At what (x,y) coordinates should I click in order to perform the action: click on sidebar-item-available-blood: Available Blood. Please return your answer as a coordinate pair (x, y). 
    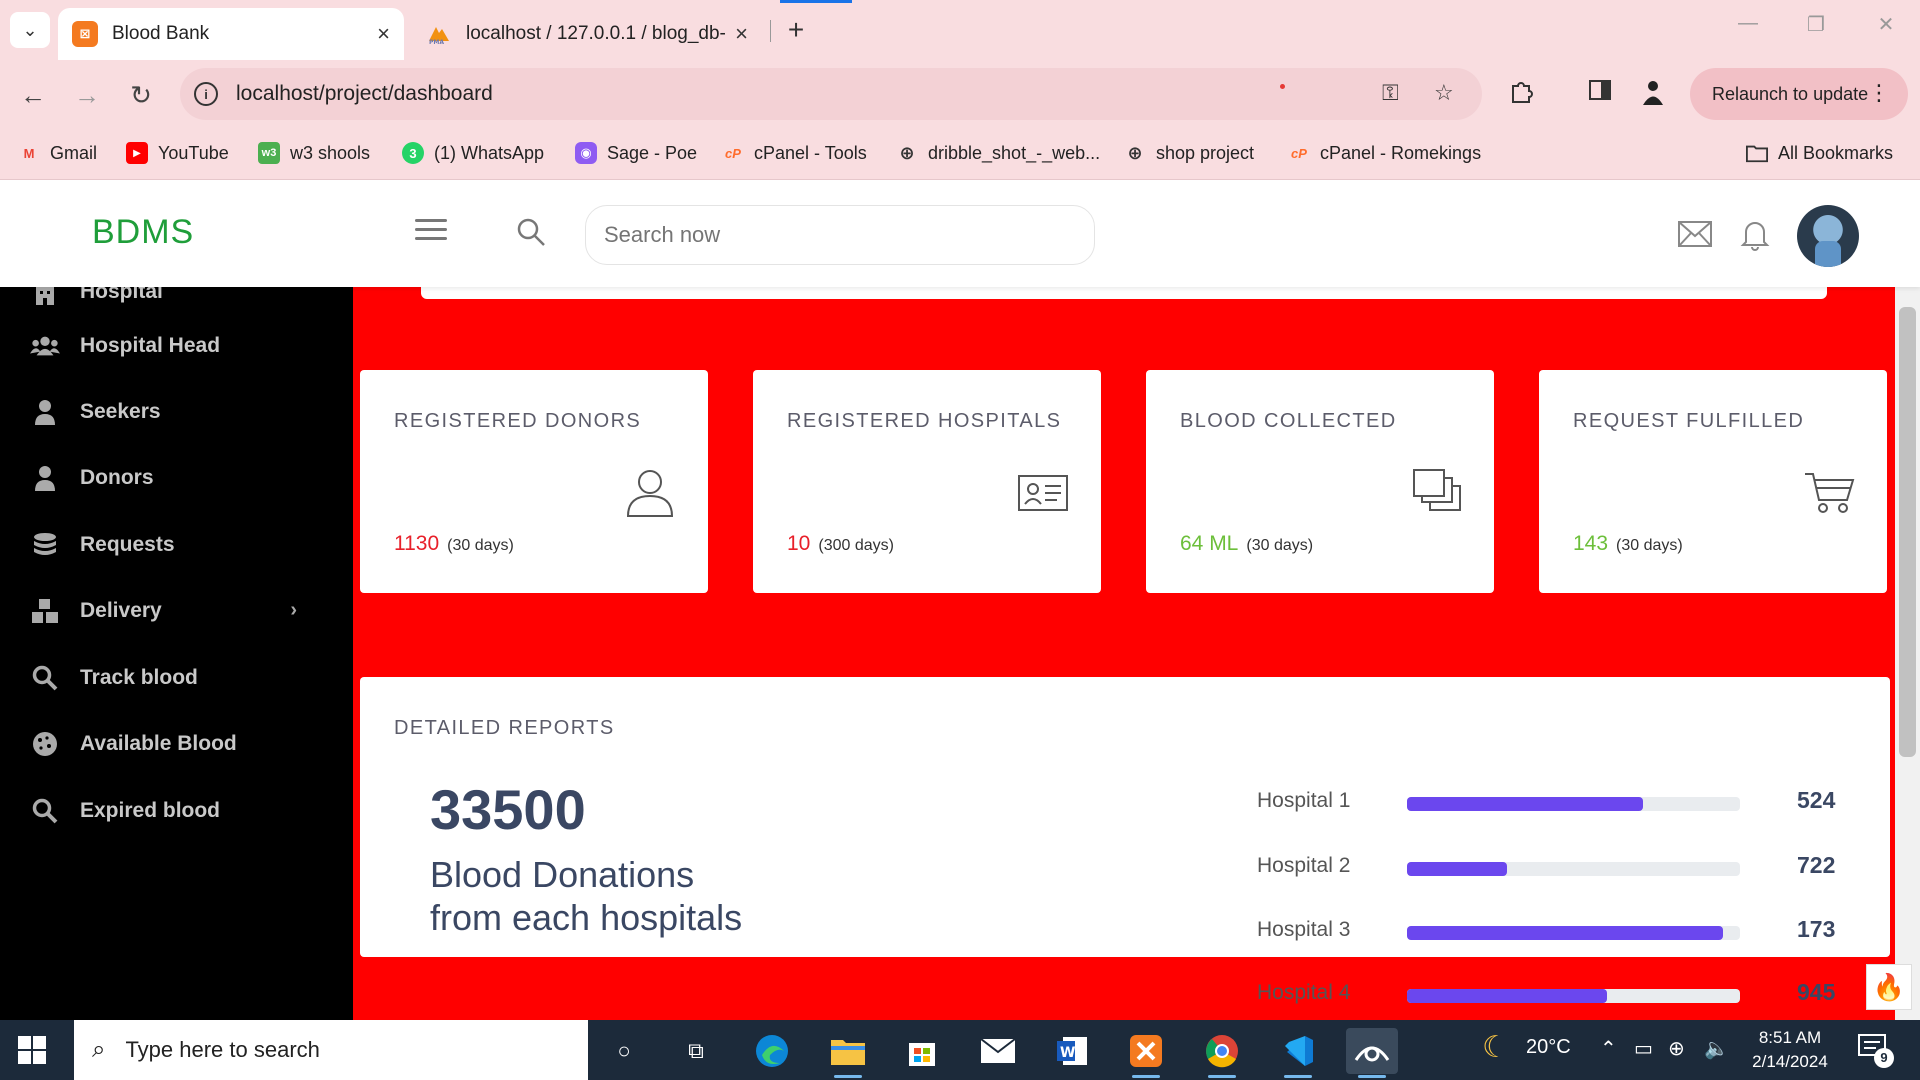
    Looking at the image, I should click on (176, 744).